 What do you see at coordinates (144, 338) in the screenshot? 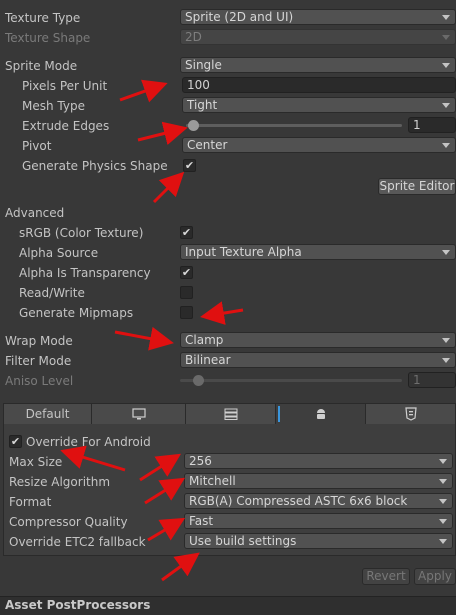
I see `arrow-annotation-wrap-mode` at bounding box center [144, 338].